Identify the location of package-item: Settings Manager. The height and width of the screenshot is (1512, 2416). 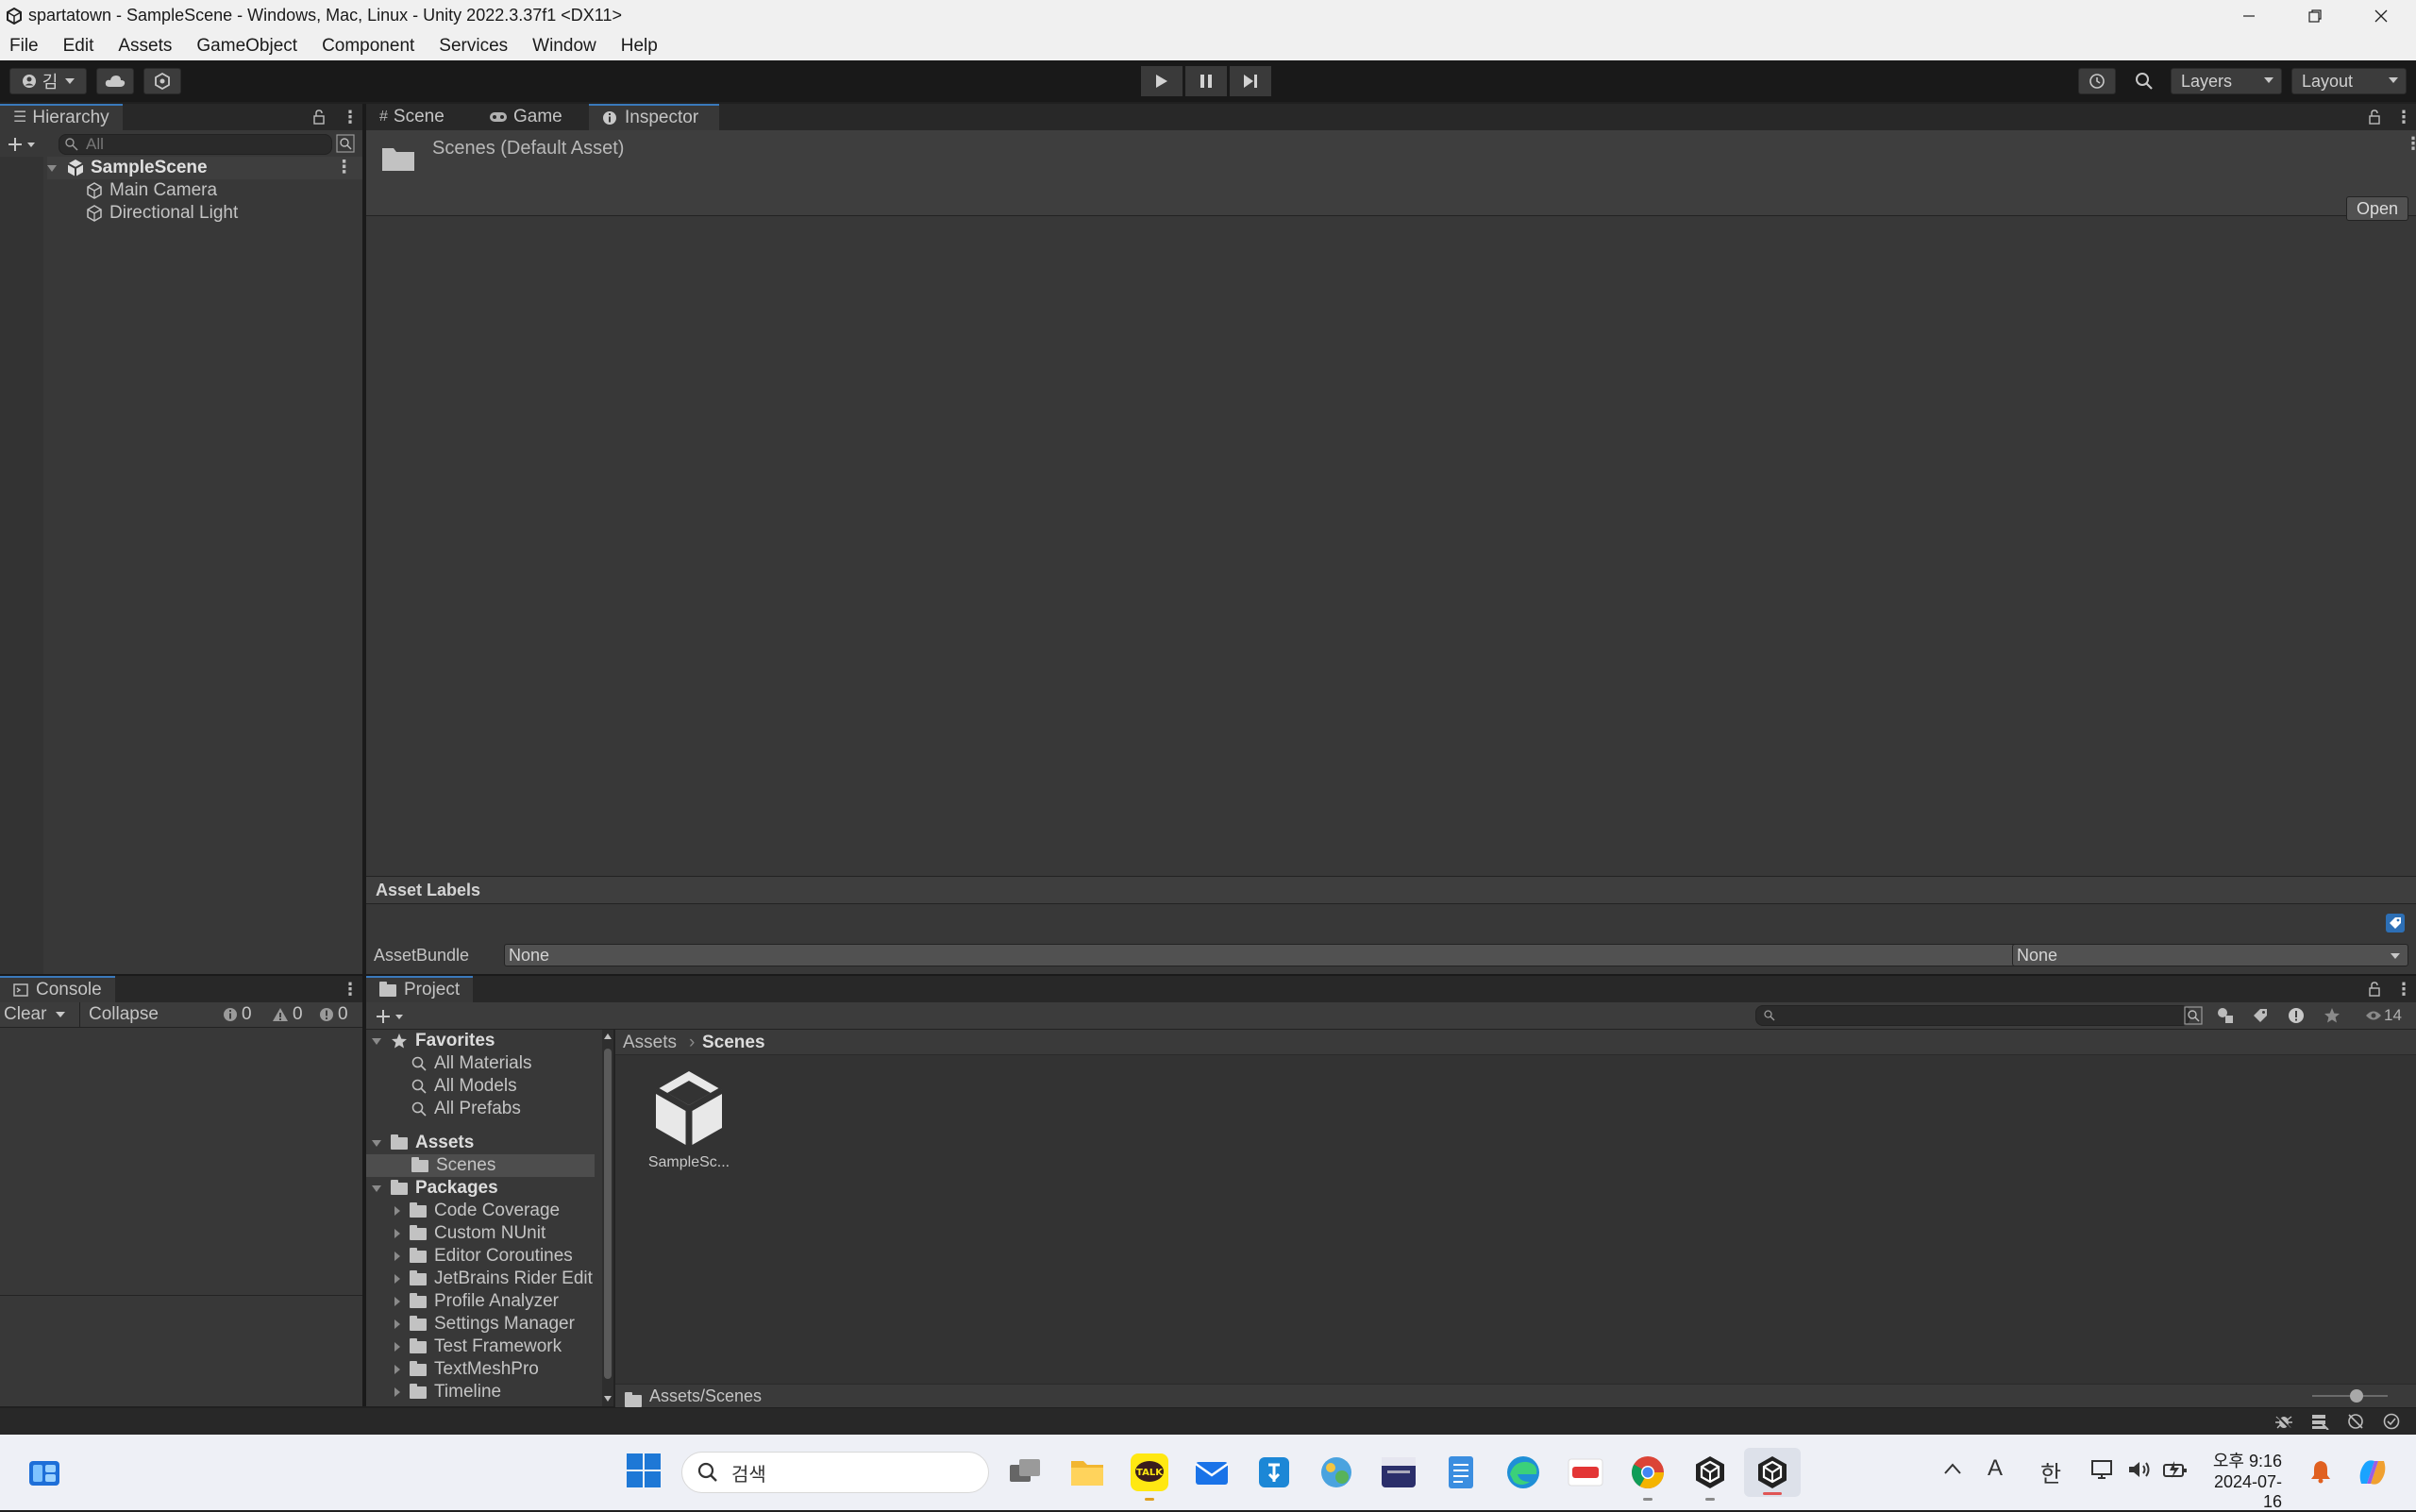
(485, 1324).